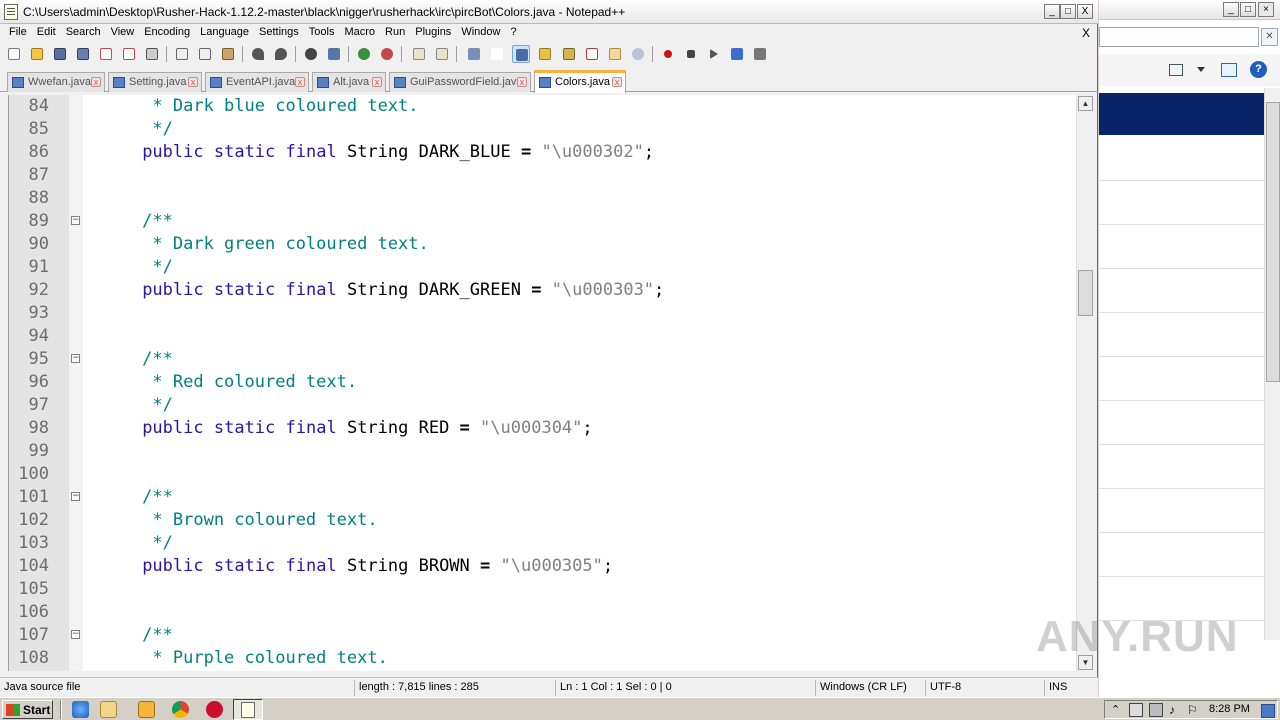 This screenshot has height=720, width=1280. Describe the element at coordinates (349, 82) in the screenshot. I see `tab-alt: Alt.java x` at that location.